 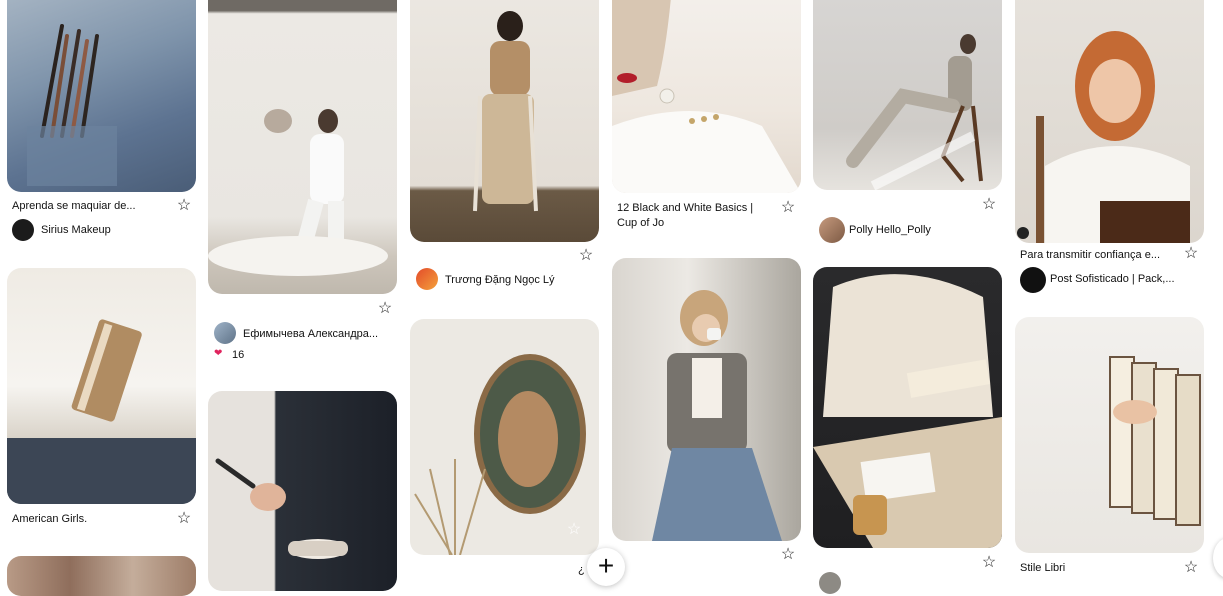 What do you see at coordinates (101, 411) in the screenshot?
I see `white-shirt-books-image` at bounding box center [101, 411].